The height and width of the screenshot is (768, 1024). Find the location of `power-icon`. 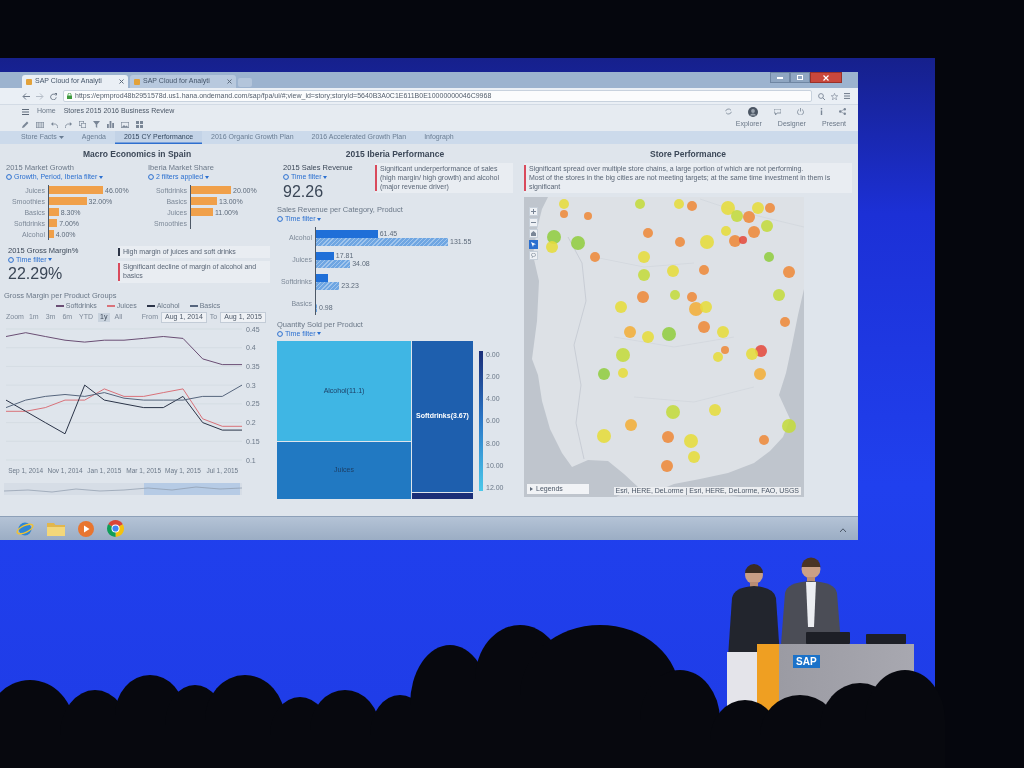

power-icon is located at coordinates (800, 111).